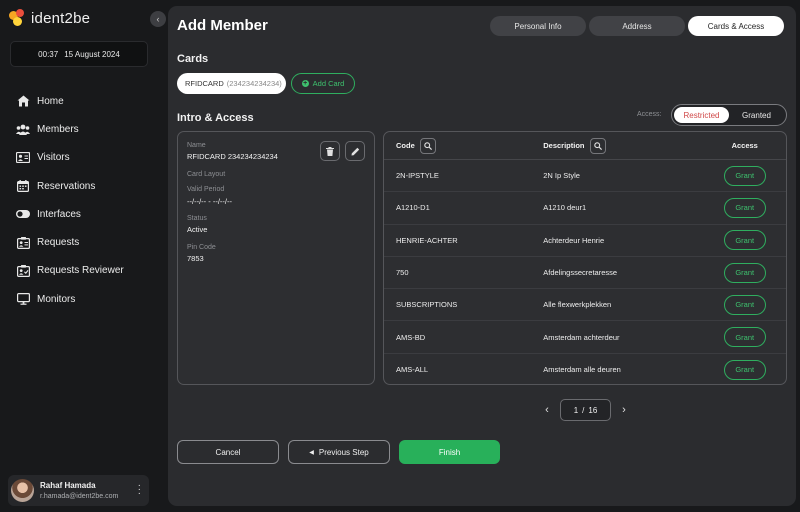  I want to click on logo-icon, so click(18, 18).